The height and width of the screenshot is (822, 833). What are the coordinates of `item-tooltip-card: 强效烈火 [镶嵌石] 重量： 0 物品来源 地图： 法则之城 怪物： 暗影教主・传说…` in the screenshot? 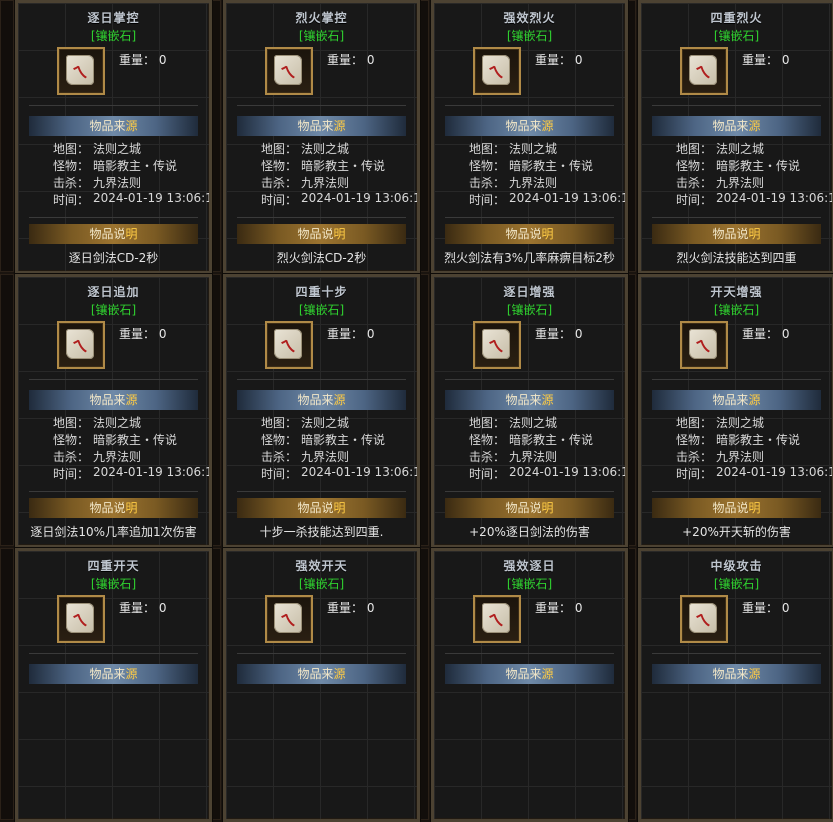 It's located at (529, 137).